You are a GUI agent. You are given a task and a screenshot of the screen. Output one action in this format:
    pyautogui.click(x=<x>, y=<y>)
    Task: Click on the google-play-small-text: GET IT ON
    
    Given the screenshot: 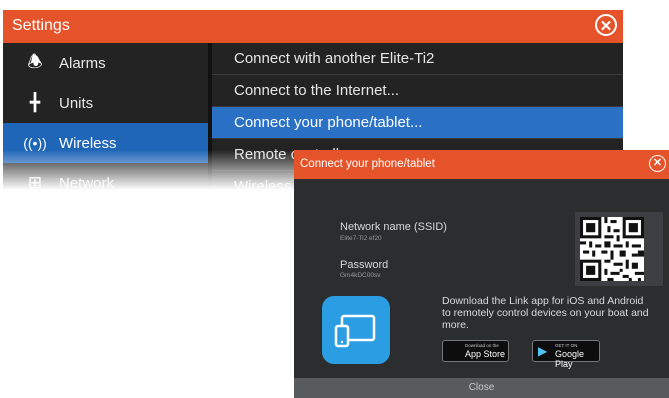 What is the action you would take?
    pyautogui.click(x=566, y=345)
    